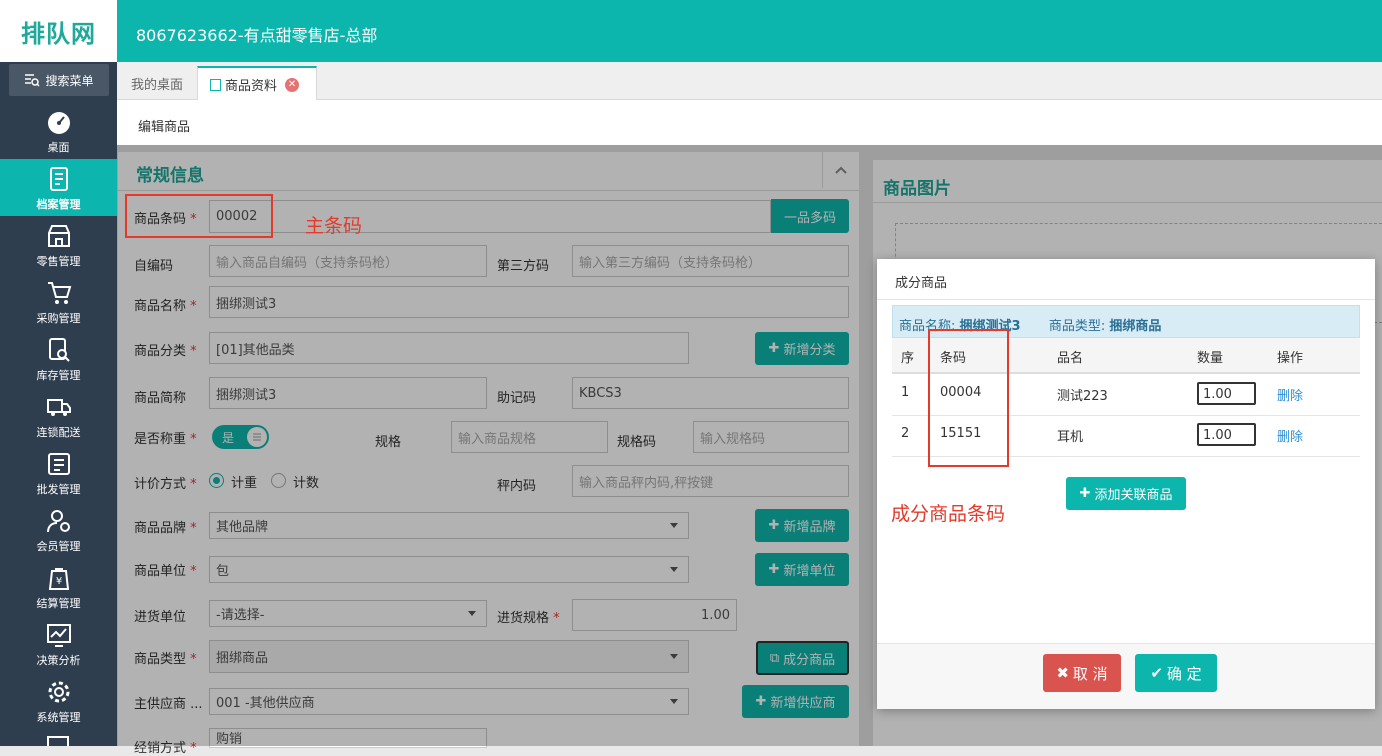  I want to click on col-name: 品名, so click(1070, 358).